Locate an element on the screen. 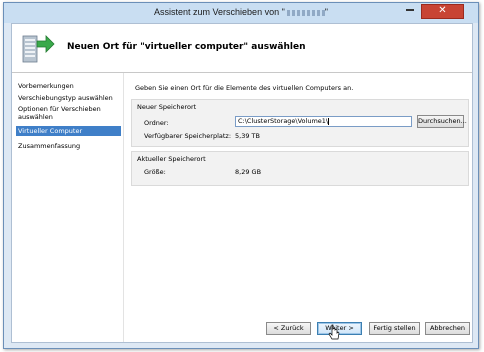  current-location-group: Aktueller Speicherort Größe: 8,29 GB is located at coordinates (300, 168).